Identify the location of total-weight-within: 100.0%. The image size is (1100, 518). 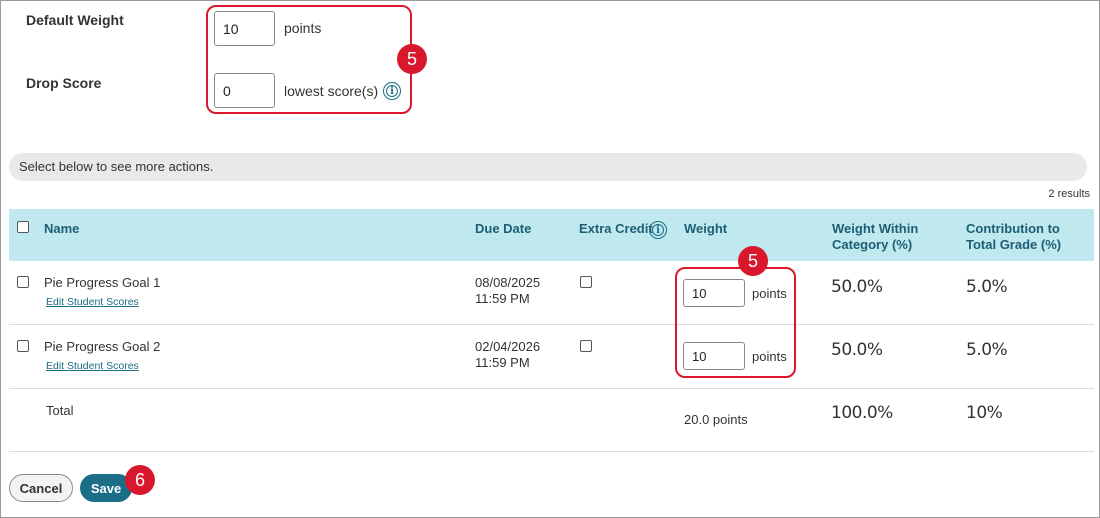
(862, 413).